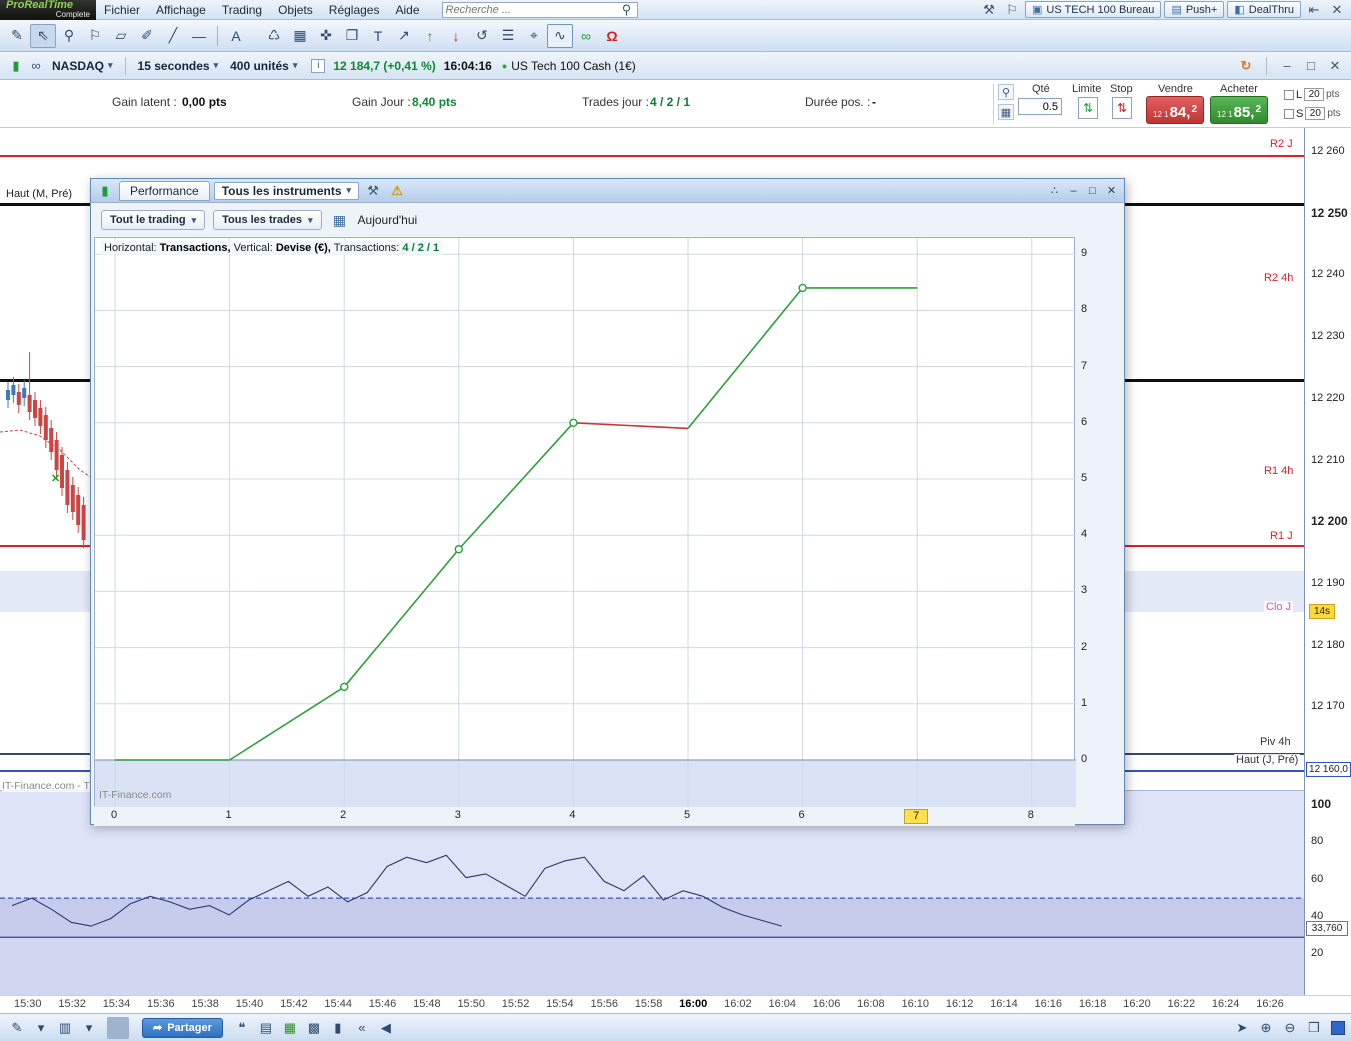 The height and width of the screenshot is (1041, 1351). I want to click on page-icon: ▤, so click(266, 1028).